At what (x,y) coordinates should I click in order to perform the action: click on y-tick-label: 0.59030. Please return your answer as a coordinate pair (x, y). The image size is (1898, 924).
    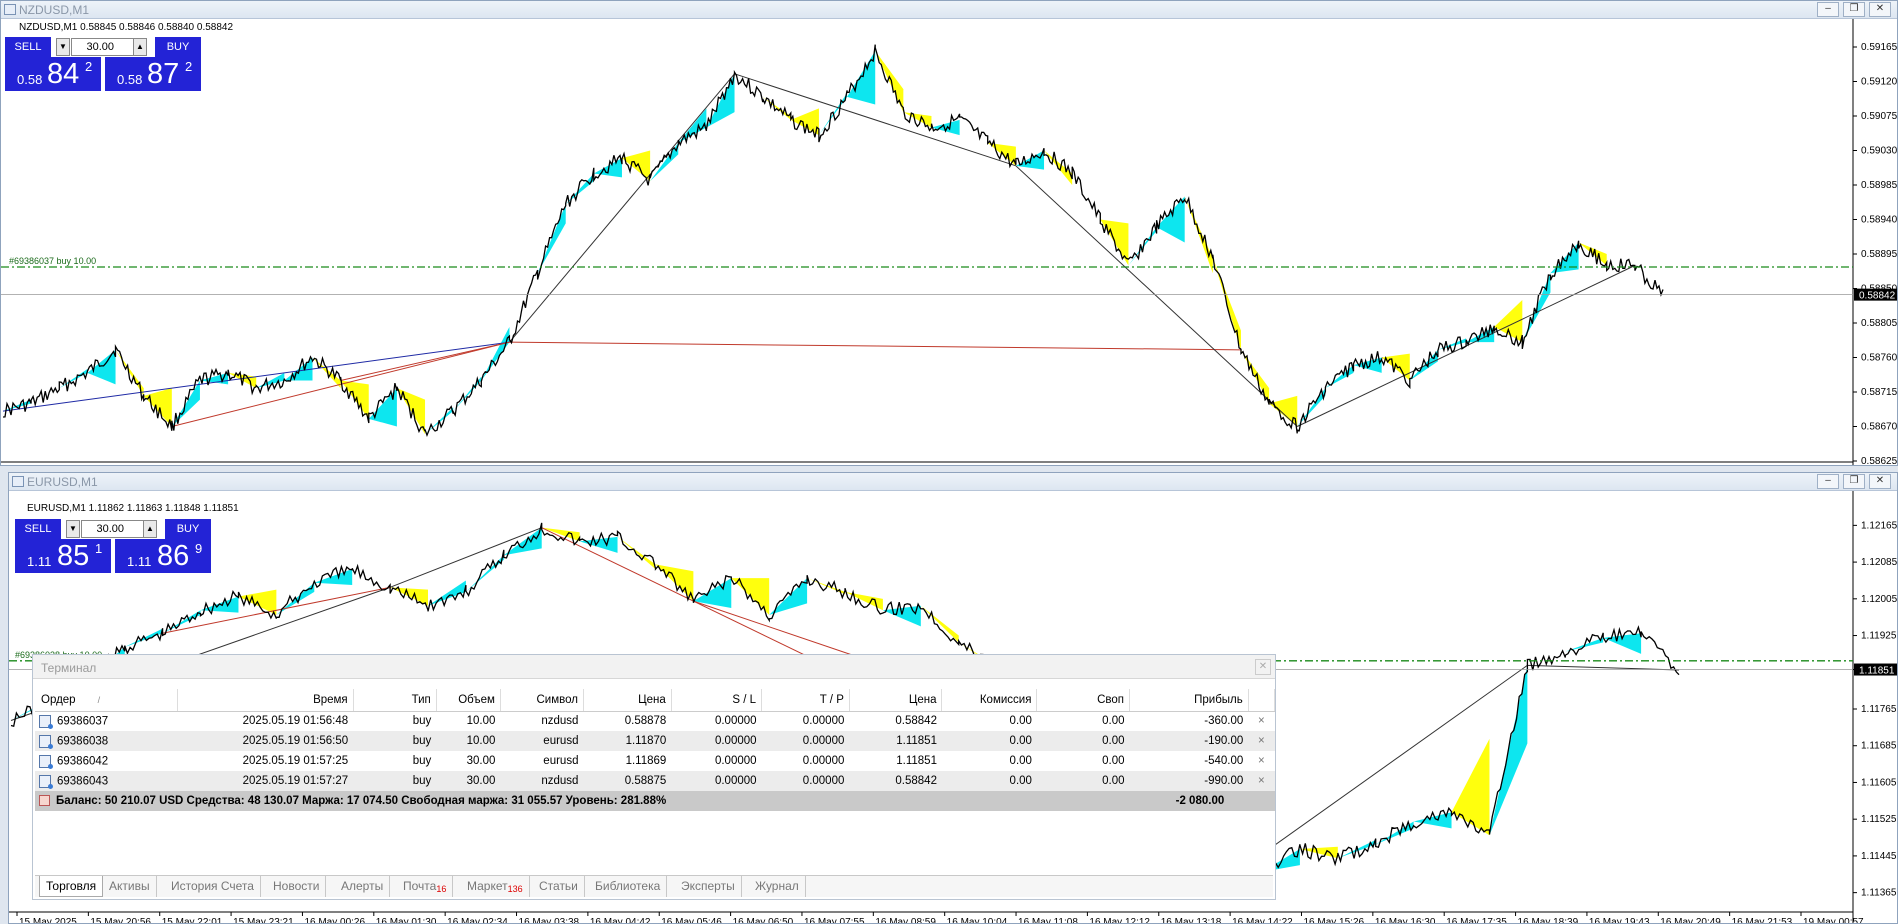
    Looking at the image, I should click on (1879, 151).